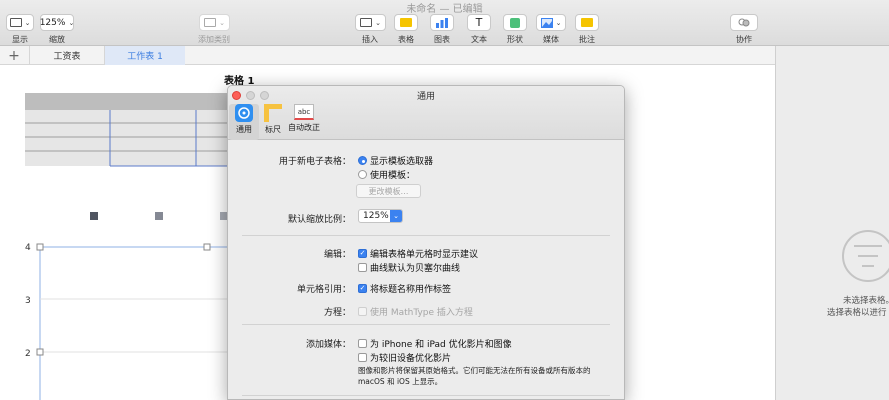 The width and height of the screenshot is (889, 400). Describe the element at coordinates (424, 255) in the screenshot. I see `show-suggestions-label: 编辑表格单元格时显示建议` at that location.